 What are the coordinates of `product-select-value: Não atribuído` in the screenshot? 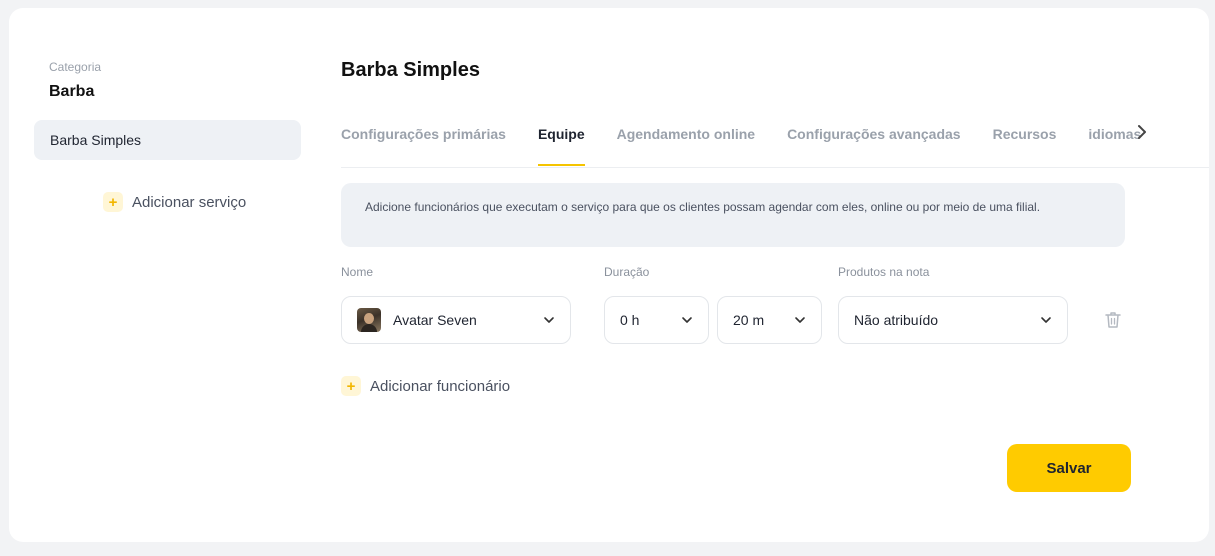 It's located at (896, 320).